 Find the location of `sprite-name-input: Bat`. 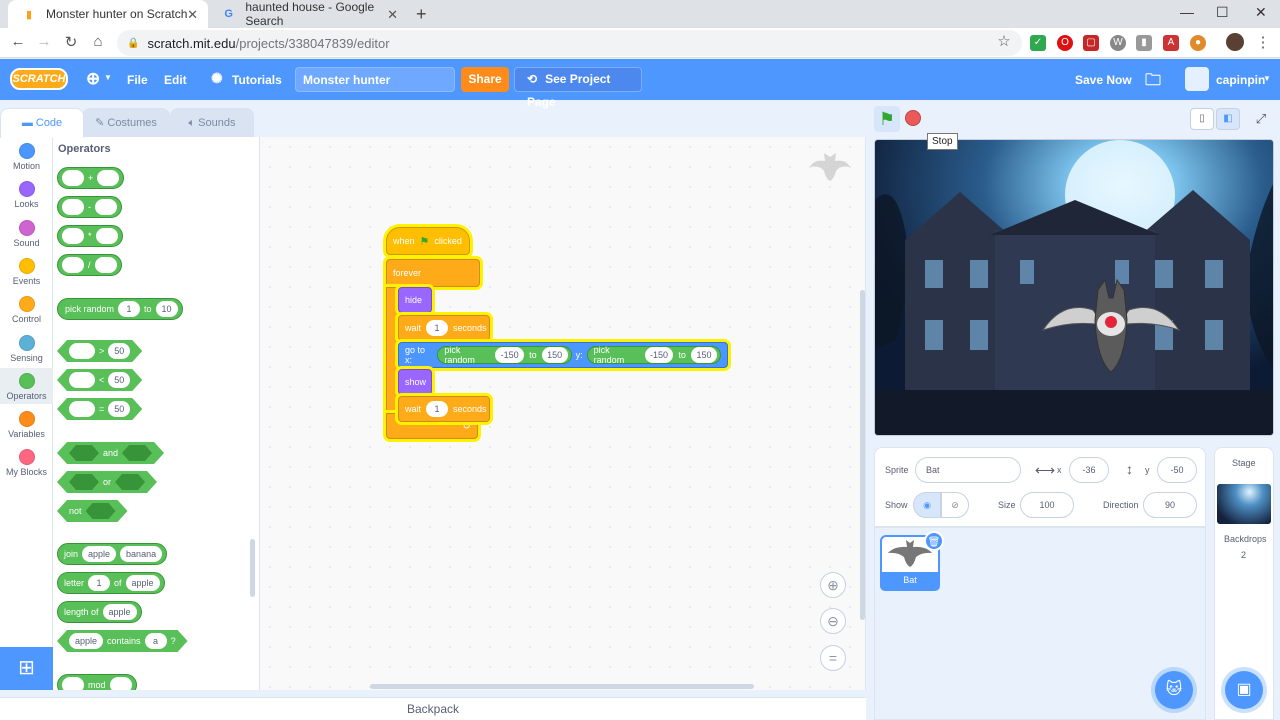

sprite-name-input: Bat is located at coordinates (968, 470).